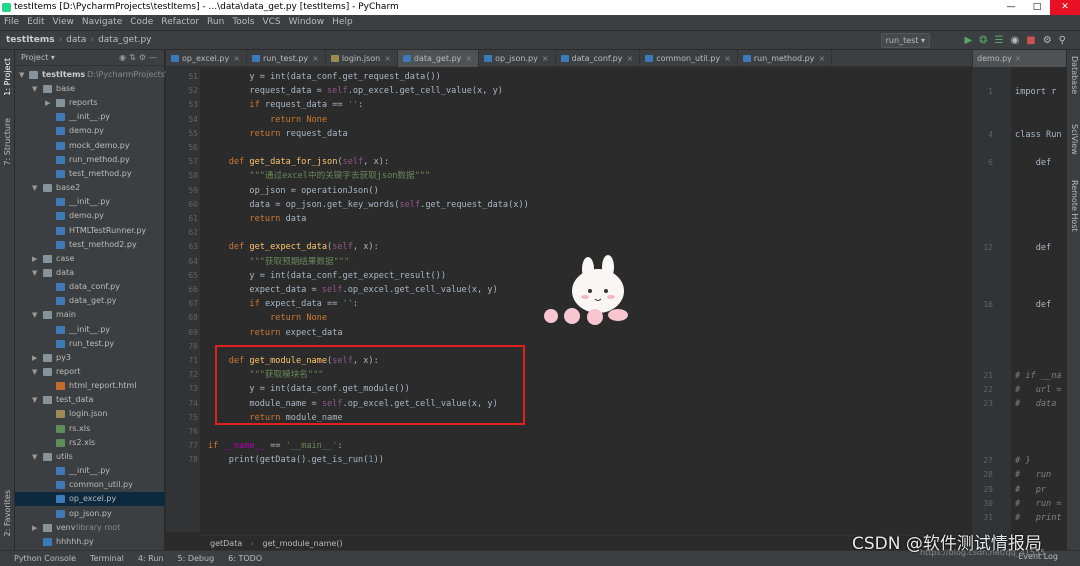 Image resolution: width=1080 pixels, height=566 pixels. I want to click on tree-item: ▶ py3, so click(90, 358).